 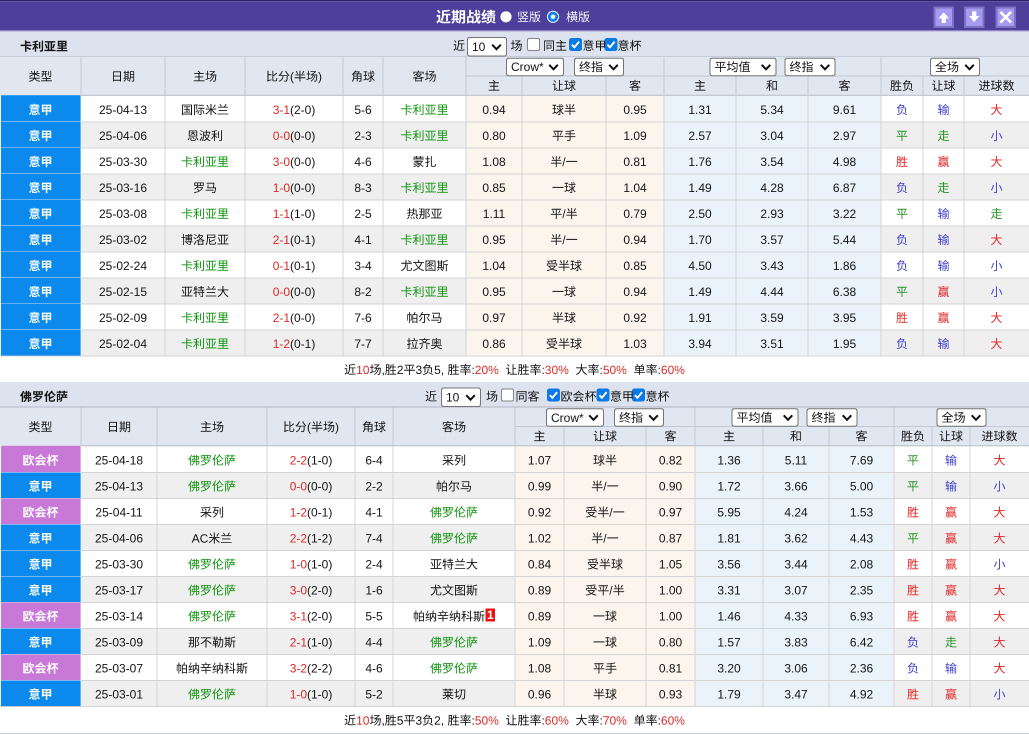 What do you see at coordinates (374, 565) in the screenshot?
I see `svg-text: 2-4` at bounding box center [374, 565].